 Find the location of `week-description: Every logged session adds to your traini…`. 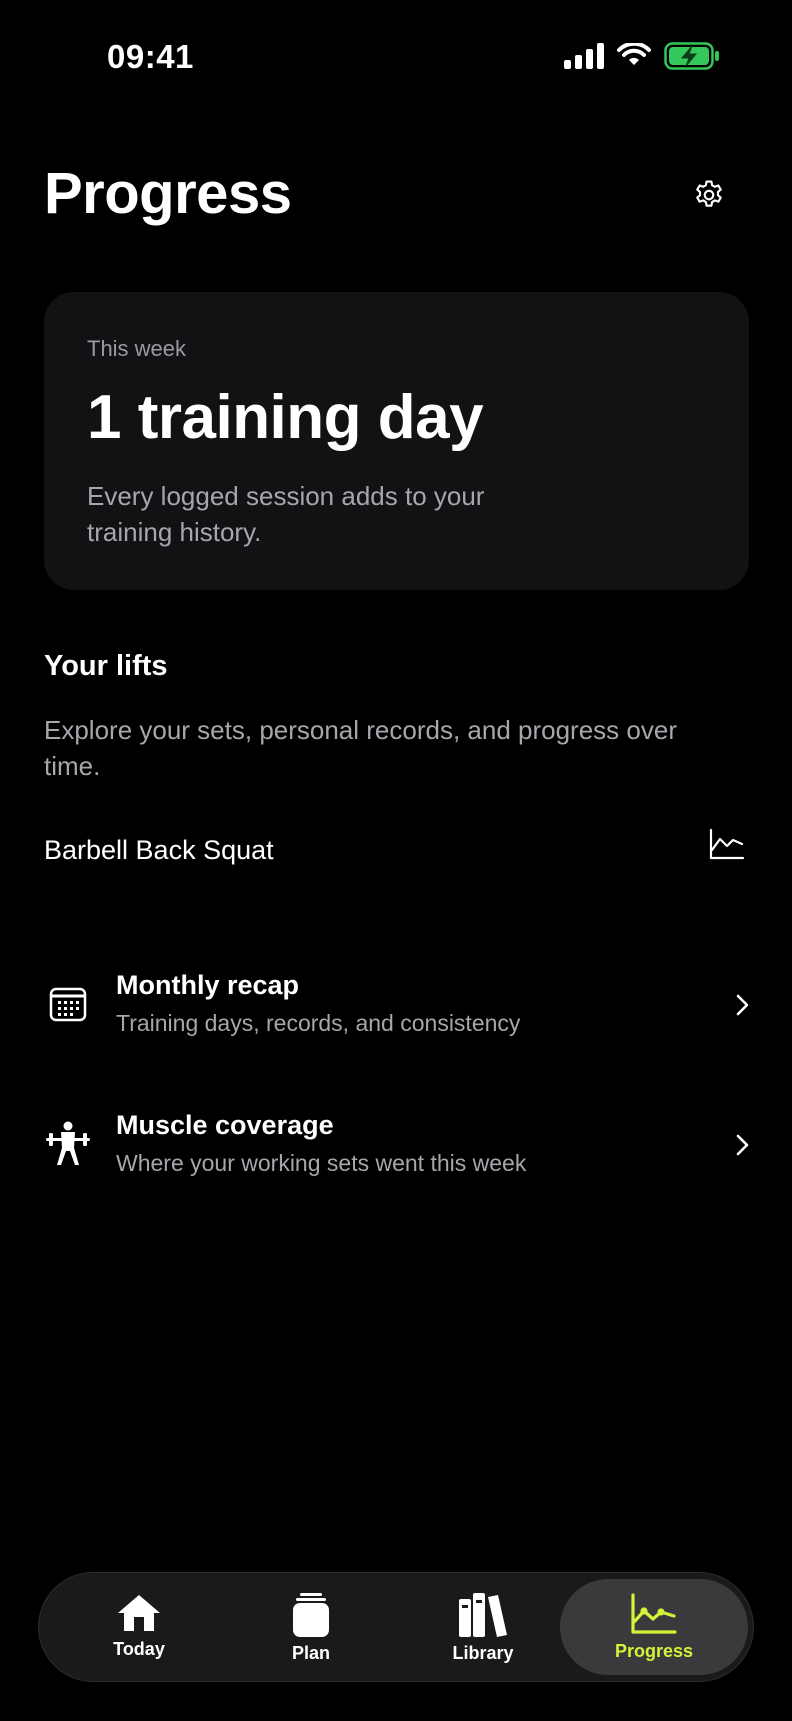

week-description: Every logged session adds to your traini… is located at coordinates (286, 514).